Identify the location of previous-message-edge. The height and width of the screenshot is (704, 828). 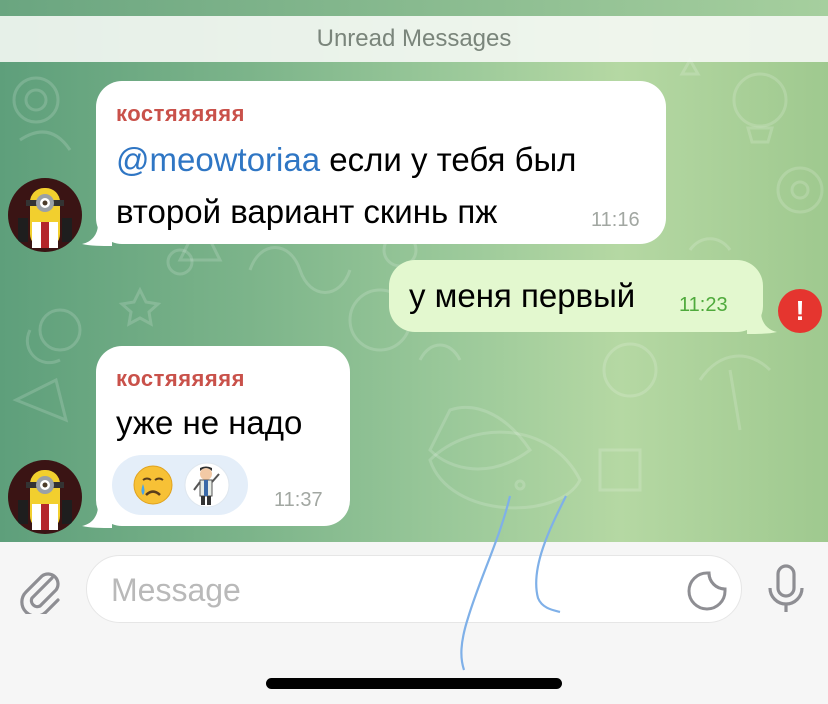
(414, 8).